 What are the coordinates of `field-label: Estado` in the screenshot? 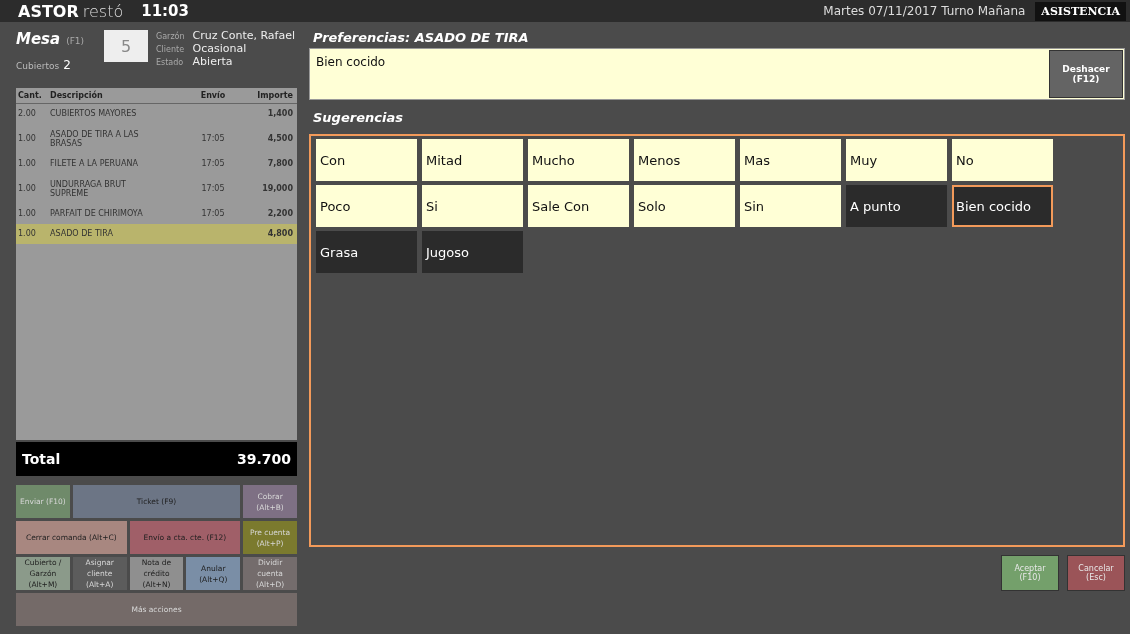 It's located at (170, 63).